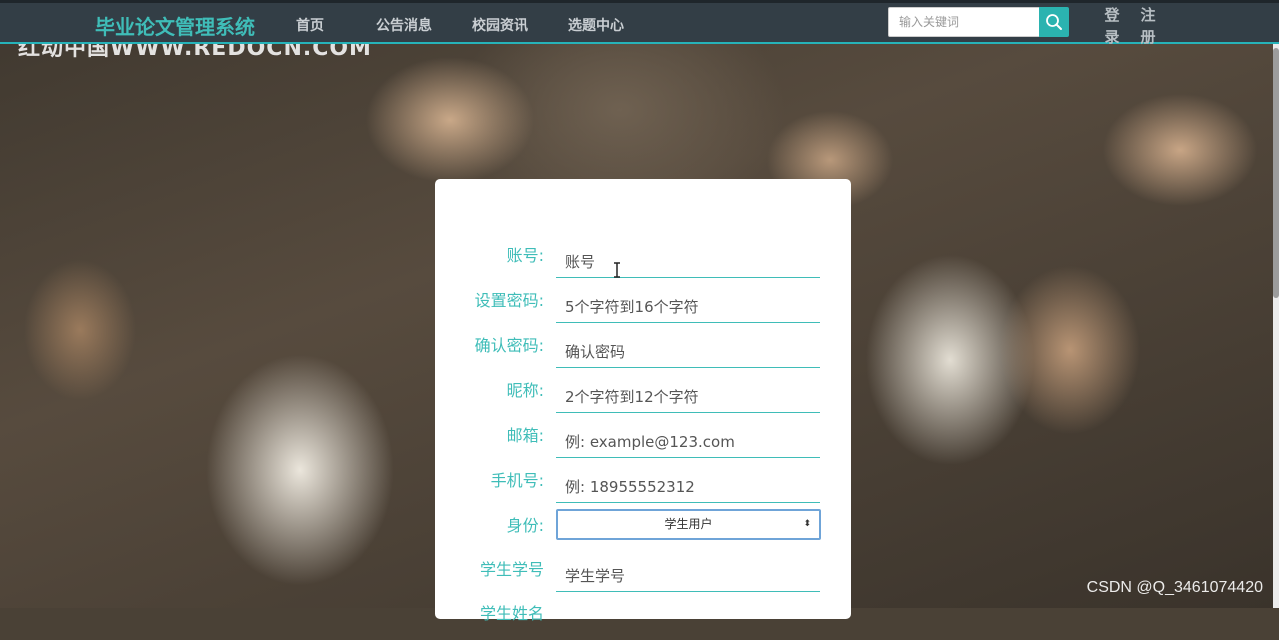 Image resolution: width=1279 pixels, height=640 pixels. I want to click on nav-link-home: 首页, so click(310, 25).